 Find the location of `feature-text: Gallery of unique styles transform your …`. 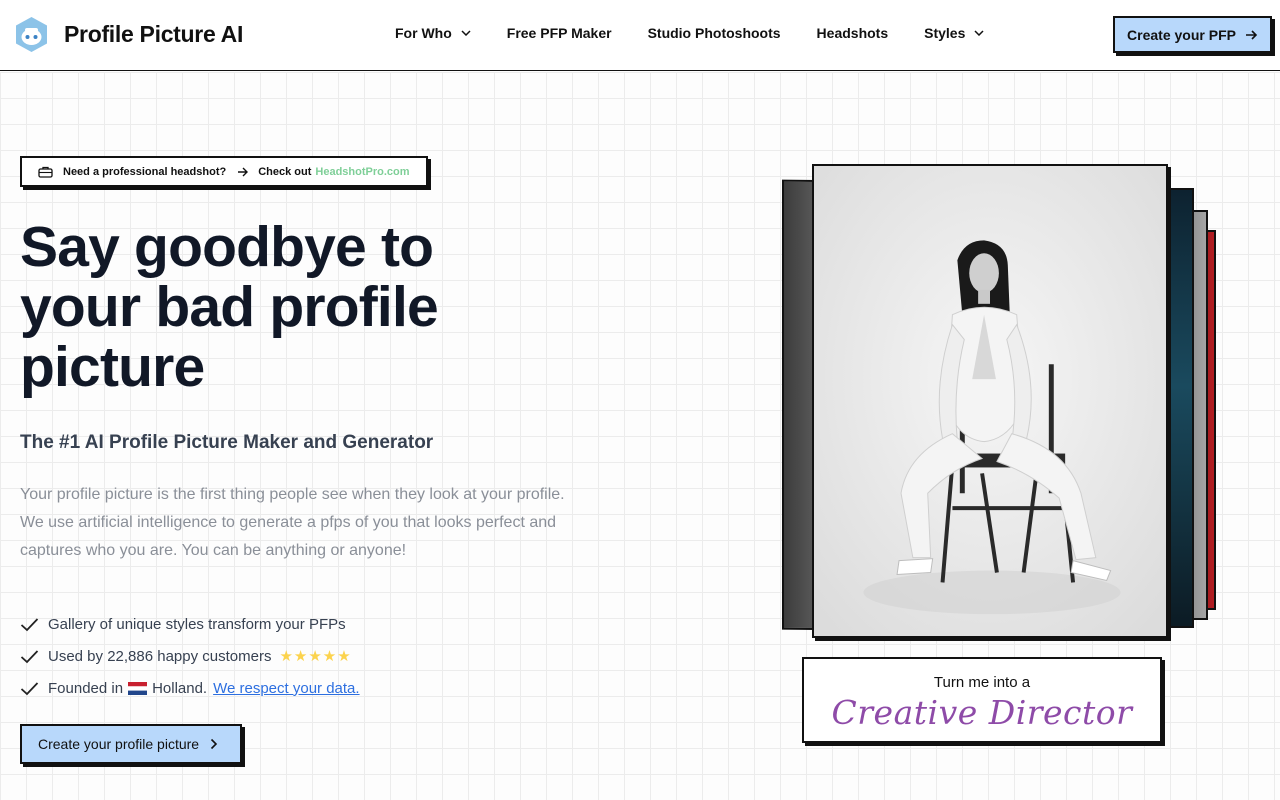

feature-text: Gallery of unique styles transform your … is located at coordinates (197, 624).